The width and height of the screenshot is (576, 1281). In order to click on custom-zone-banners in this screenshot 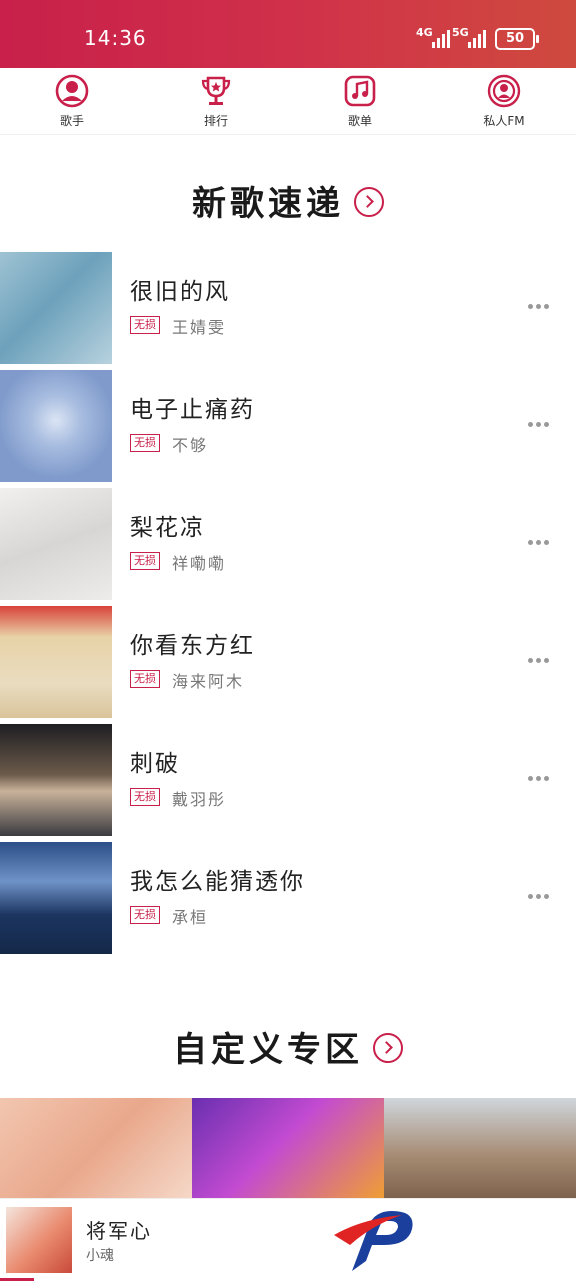, I will do `click(288, 1150)`.